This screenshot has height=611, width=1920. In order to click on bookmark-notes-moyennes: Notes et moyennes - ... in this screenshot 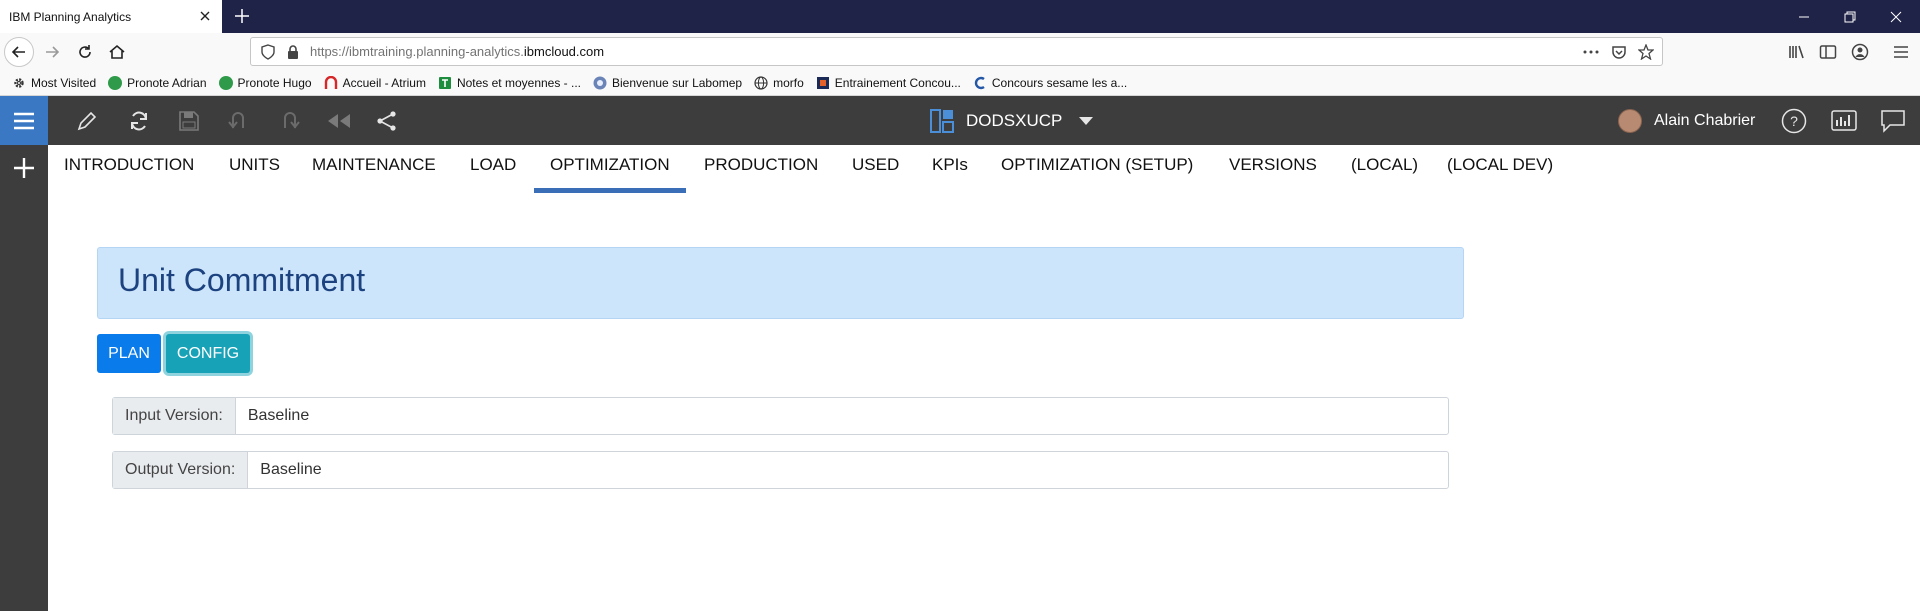, I will do `click(509, 83)`.